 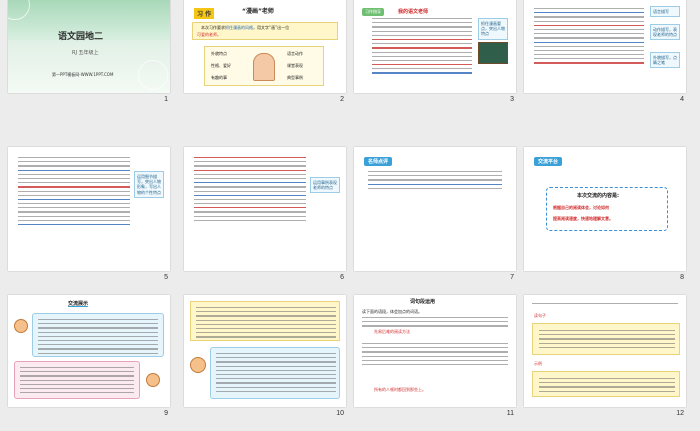 I want to click on topic-box: 本次交流的内容是: 根据自己的阅读体会，讨论如何 提高阅读速度，快速地理解文意。, so click(x=607, y=209).